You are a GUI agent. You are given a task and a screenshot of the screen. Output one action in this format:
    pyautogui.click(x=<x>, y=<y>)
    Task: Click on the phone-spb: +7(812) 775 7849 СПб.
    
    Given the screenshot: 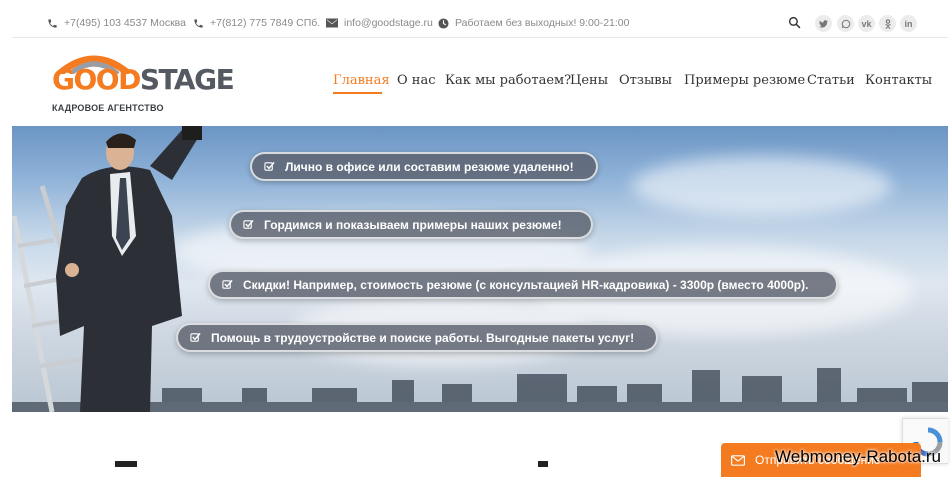 What is the action you would take?
    pyautogui.click(x=256, y=23)
    